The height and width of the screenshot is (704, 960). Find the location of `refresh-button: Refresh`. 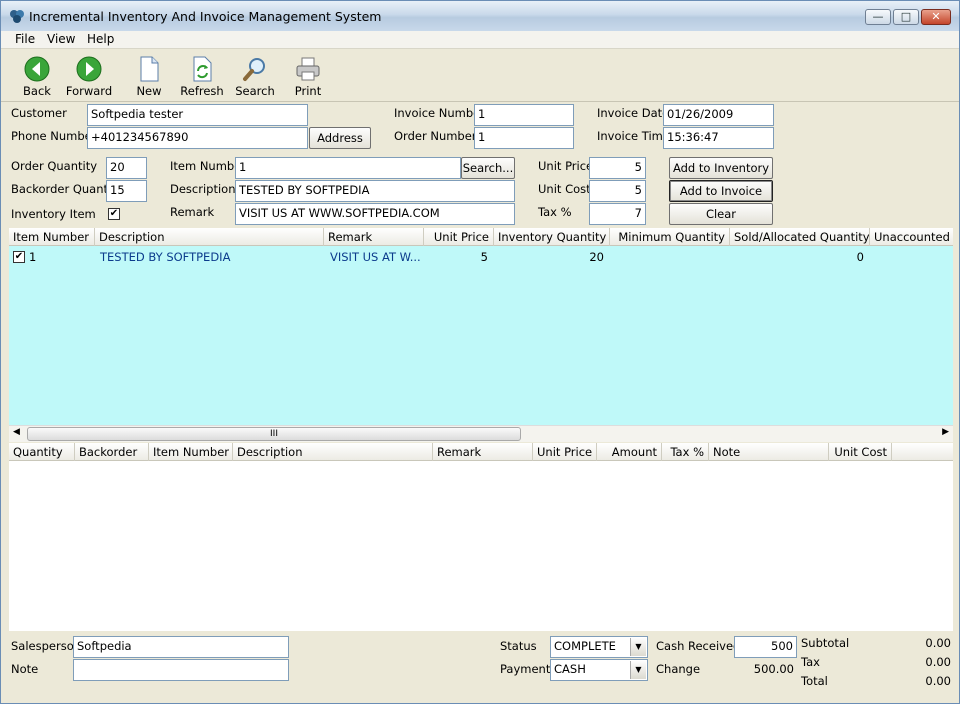

refresh-button: Refresh is located at coordinates (202, 77).